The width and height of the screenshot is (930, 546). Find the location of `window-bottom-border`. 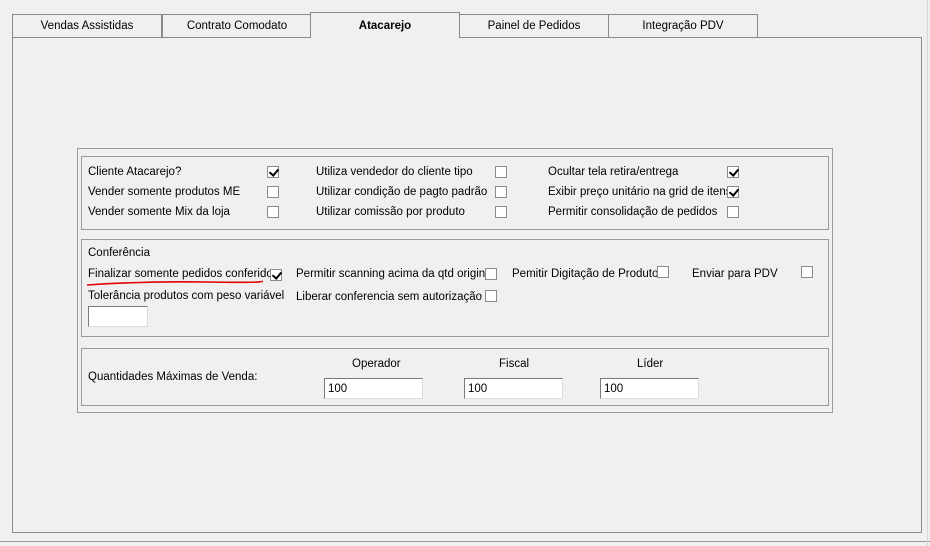

window-bottom-border is located at coordinates (465, 541).